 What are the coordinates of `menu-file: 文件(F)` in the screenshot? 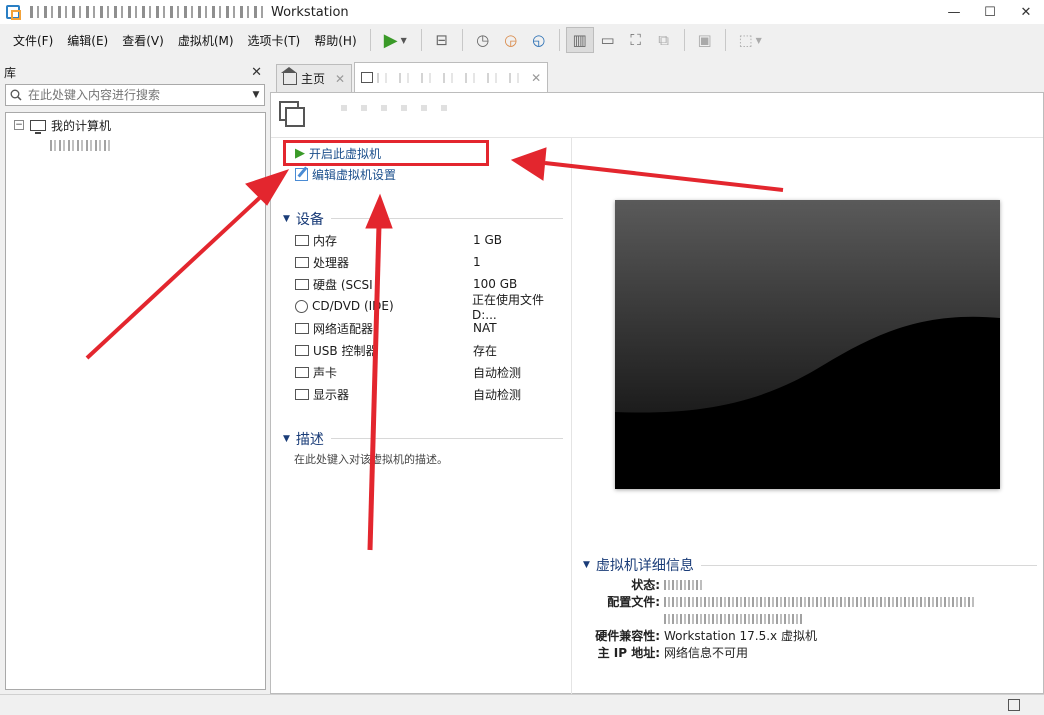 It's located at (33, 40).